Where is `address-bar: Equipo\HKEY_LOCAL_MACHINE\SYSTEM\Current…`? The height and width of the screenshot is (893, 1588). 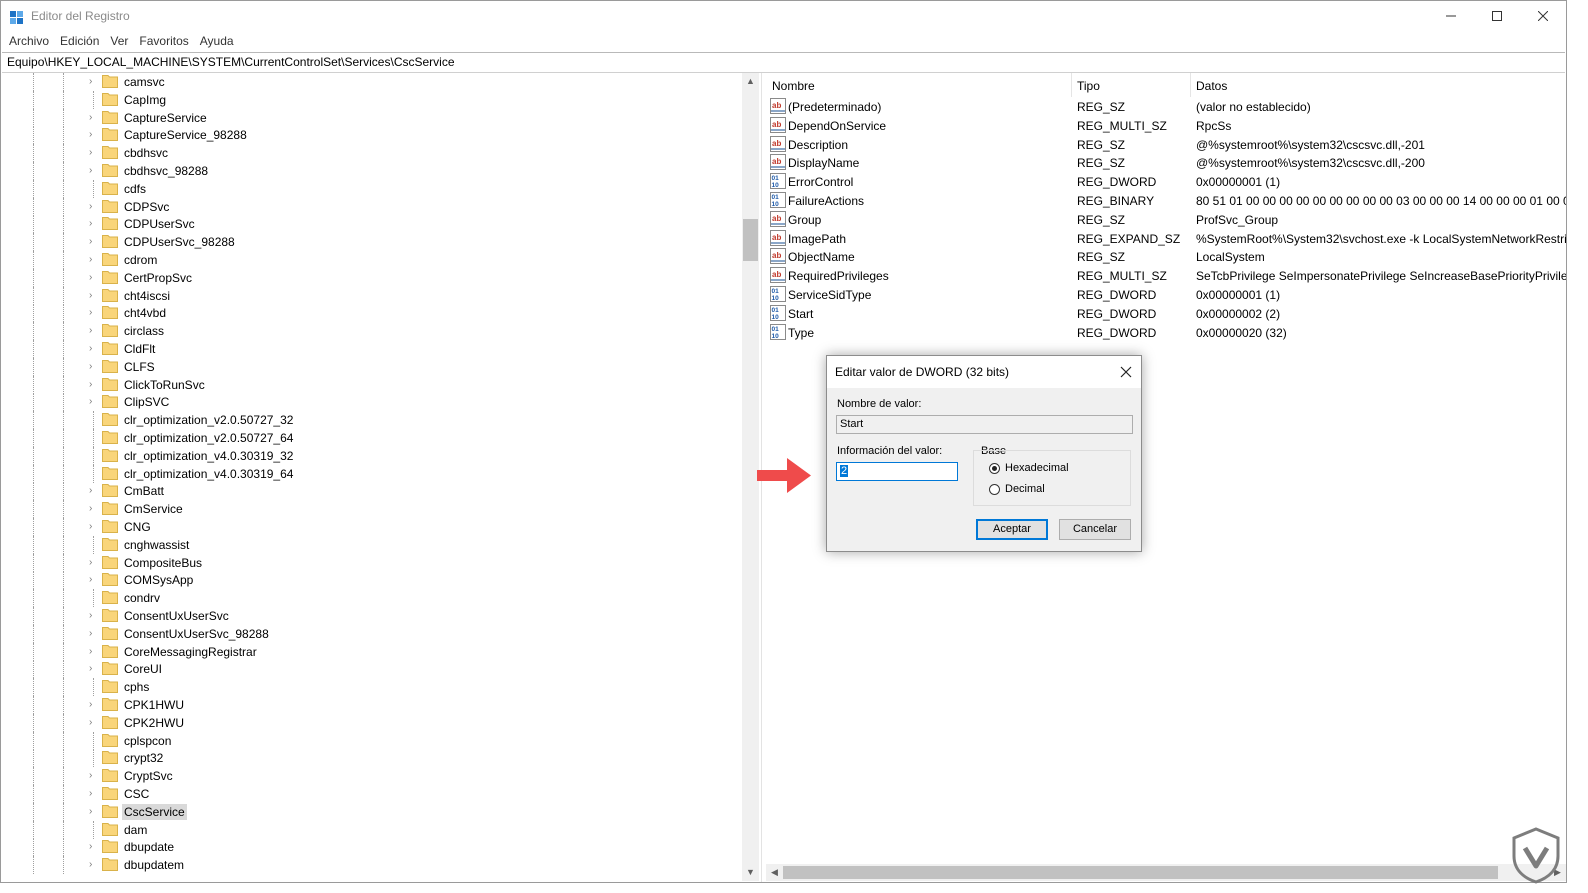
address-bar: Equipo\HKEY_LOCAL_MACHINE\SYSTEM\Current… is located at coordinates (783, 62).